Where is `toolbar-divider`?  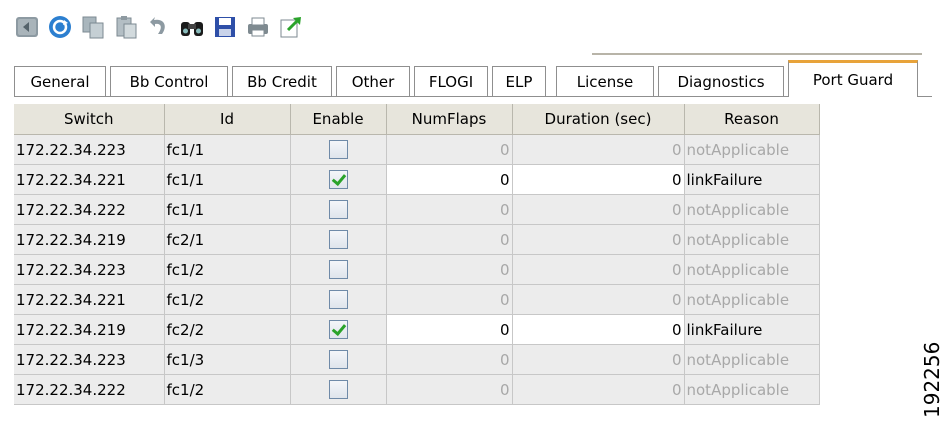
toolbar-divider is located at coordinates (757, 54).